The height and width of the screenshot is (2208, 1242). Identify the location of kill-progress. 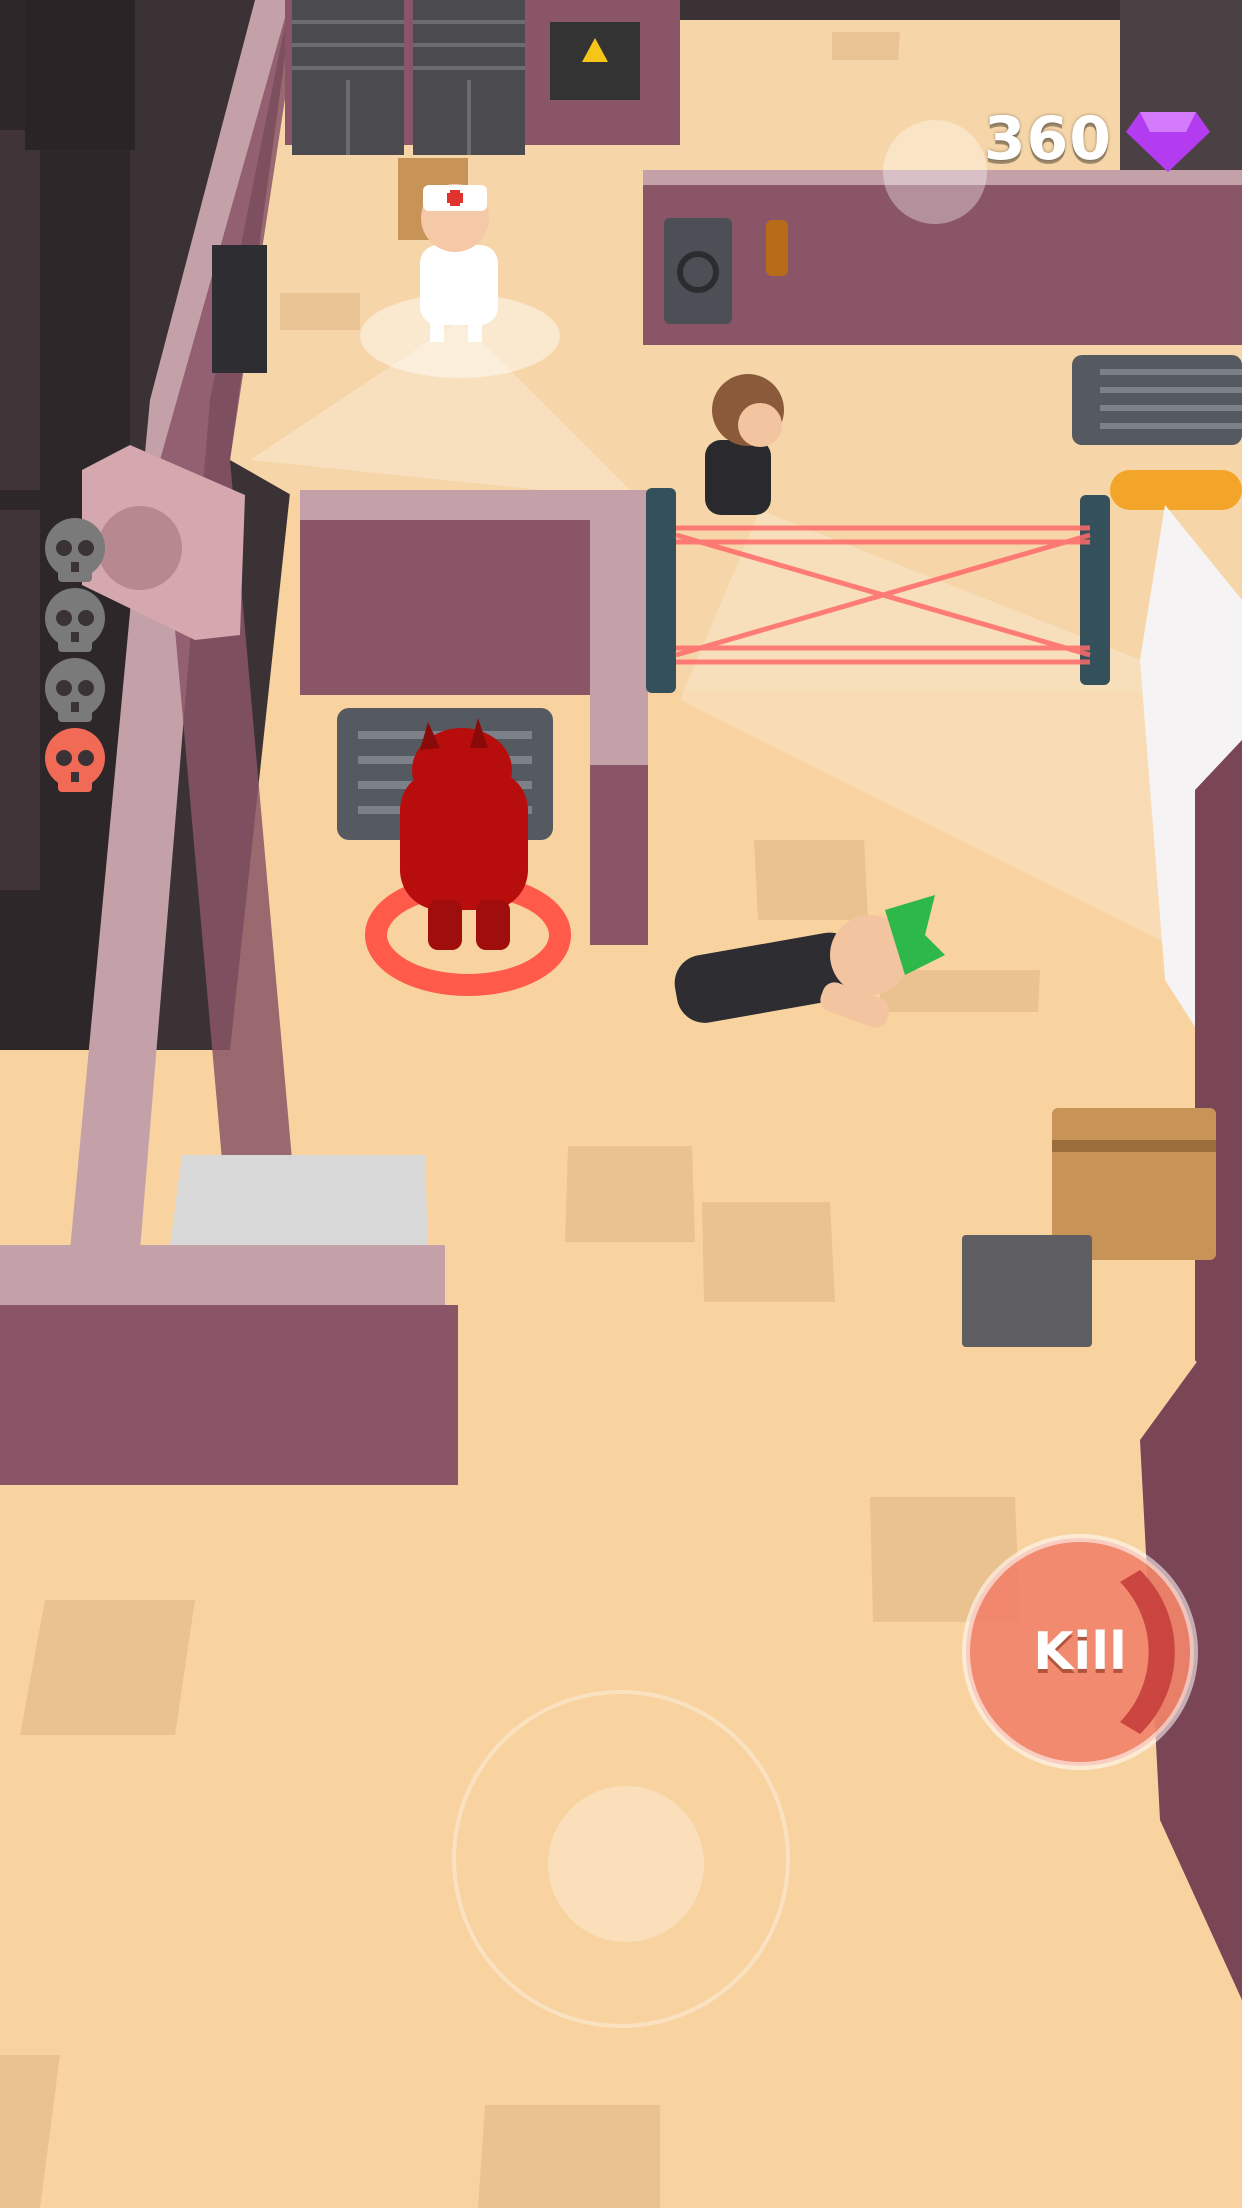
(75, 658).